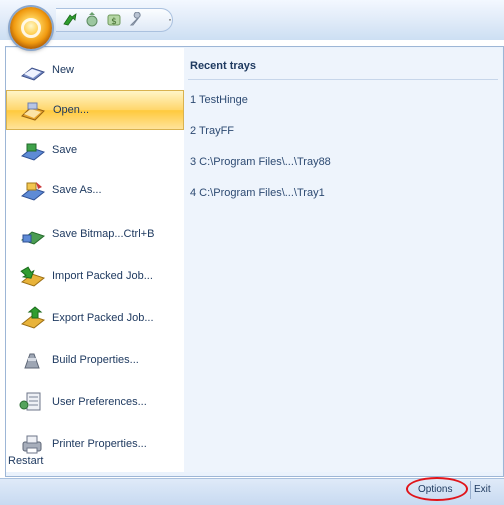  I want to click on recent-tray-item: 3 C:\Program Files\...\Tray88, so click(260, 162).